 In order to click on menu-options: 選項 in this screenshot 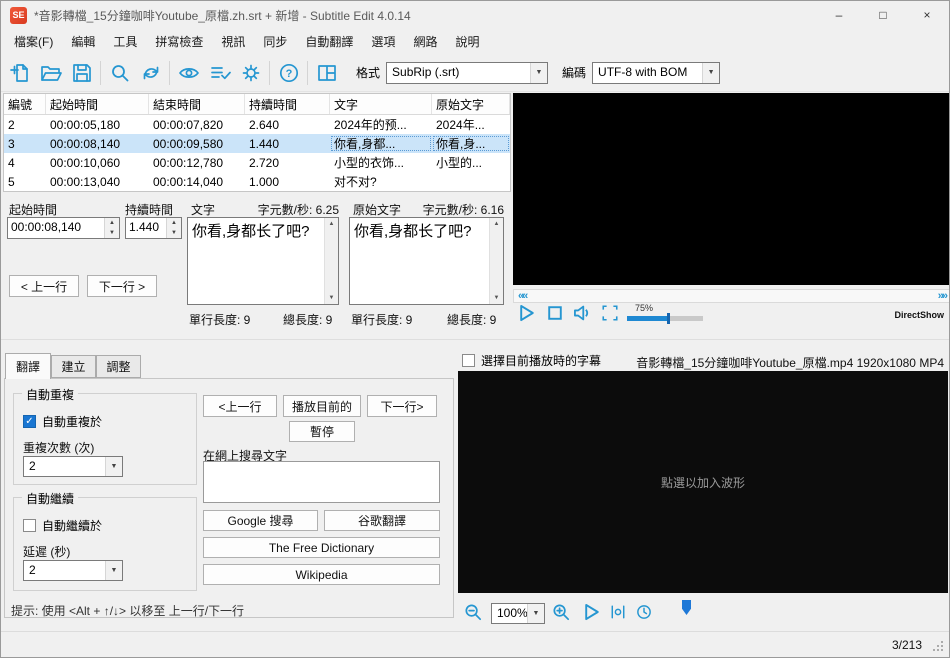, I will do `click(383, 41)`.